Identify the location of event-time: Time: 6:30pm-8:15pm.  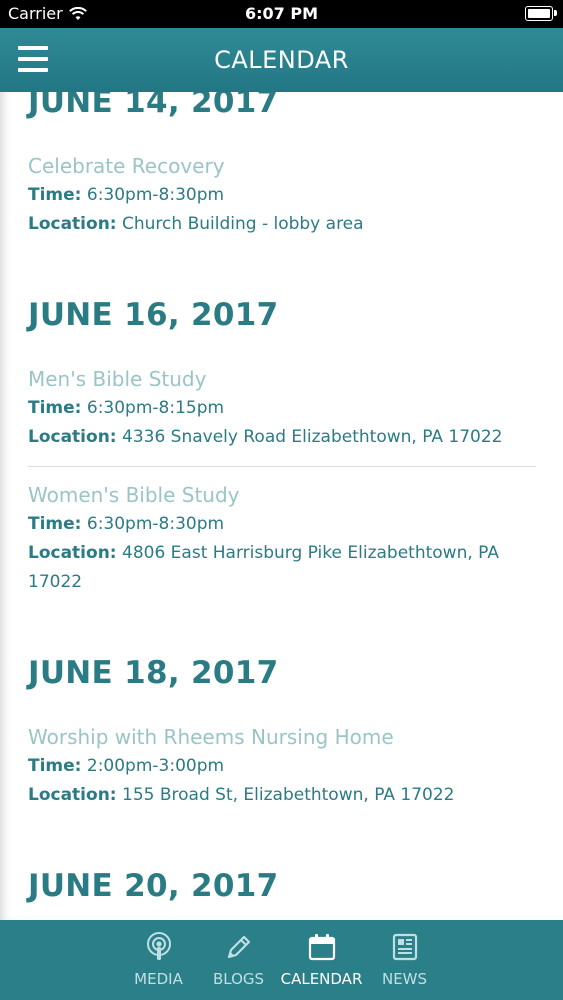
(282, 408).